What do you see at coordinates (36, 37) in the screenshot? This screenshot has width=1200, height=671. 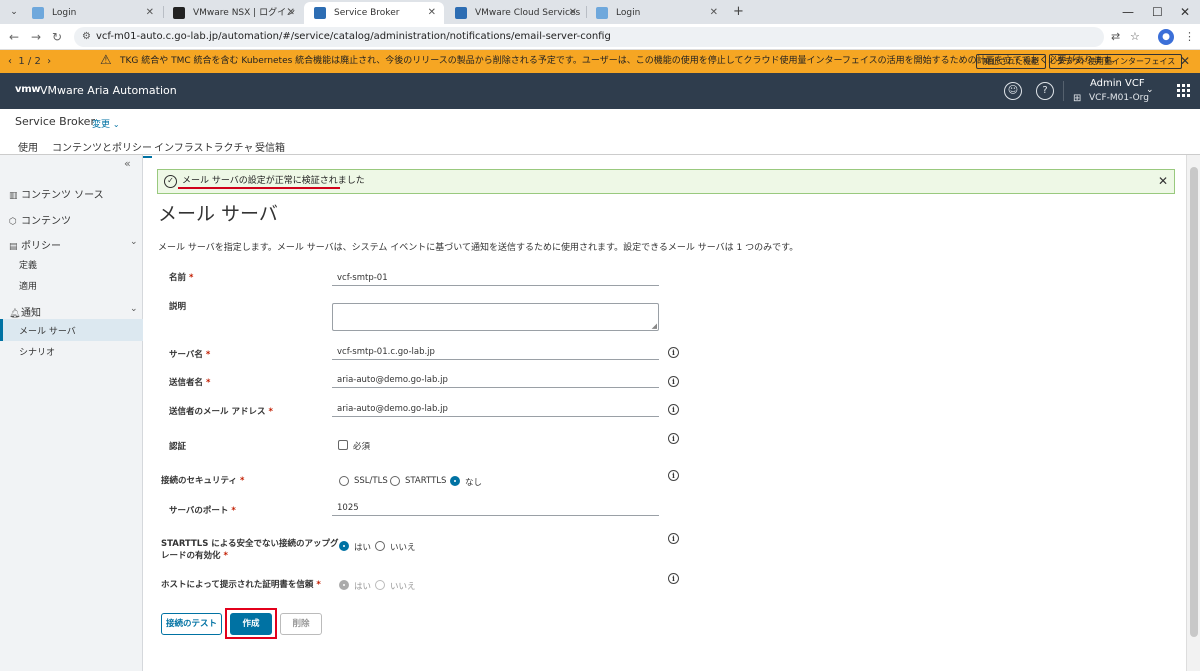 I see `forward-icon: →` at bounding box center [36, 37].